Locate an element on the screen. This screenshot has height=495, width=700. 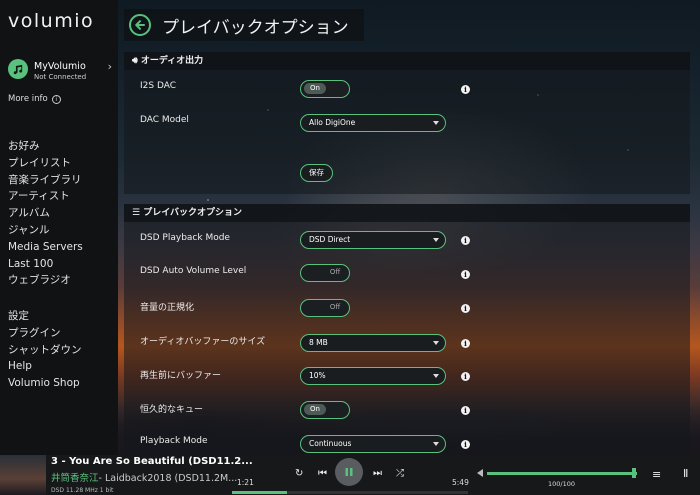
volume-text: 100/100 is located at coordinates (562, 484).